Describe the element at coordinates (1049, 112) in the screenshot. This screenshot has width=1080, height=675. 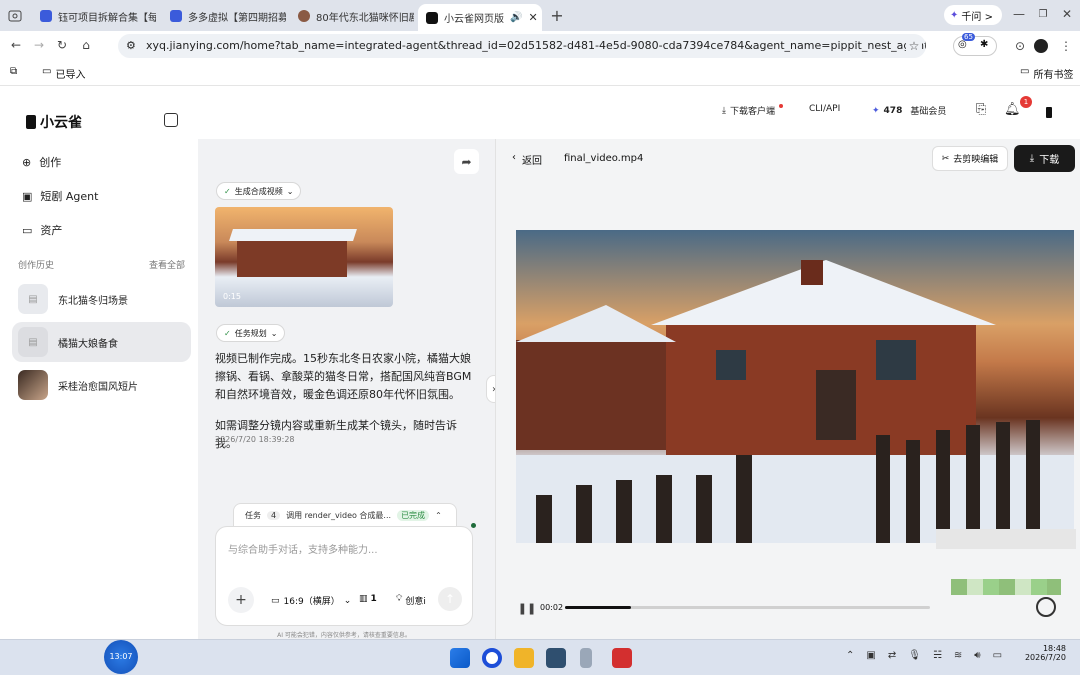
I see `phone-icon` at that location.